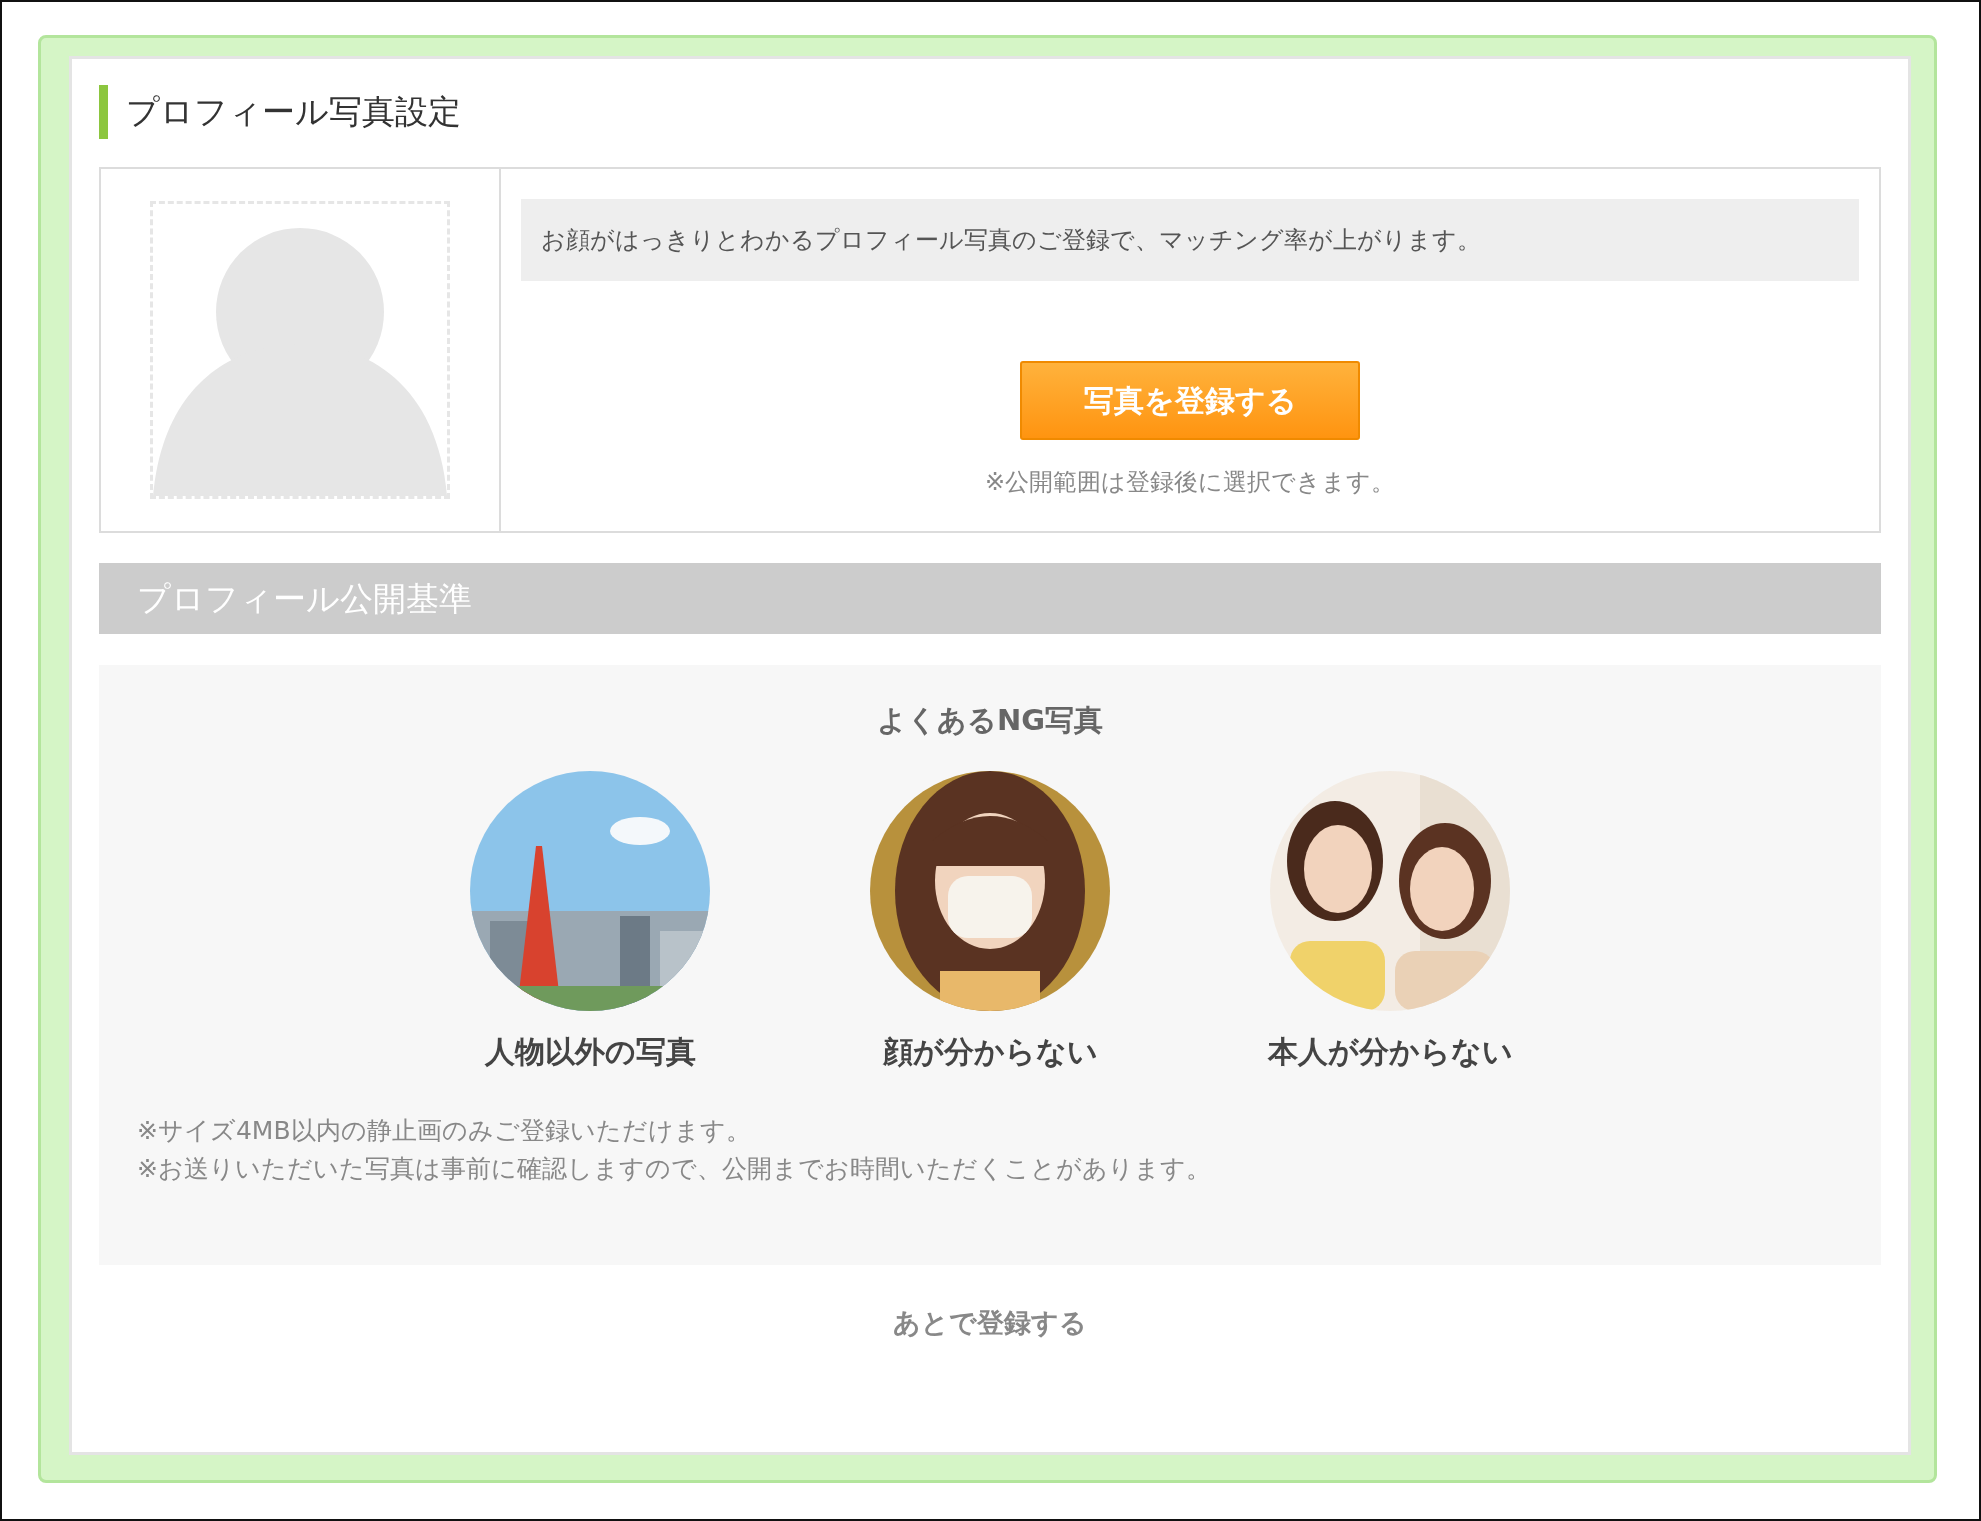 This screenshot has width=1981, height=1521. I want to click on example-caption: 人物以外の写真, so click(590, 1051).